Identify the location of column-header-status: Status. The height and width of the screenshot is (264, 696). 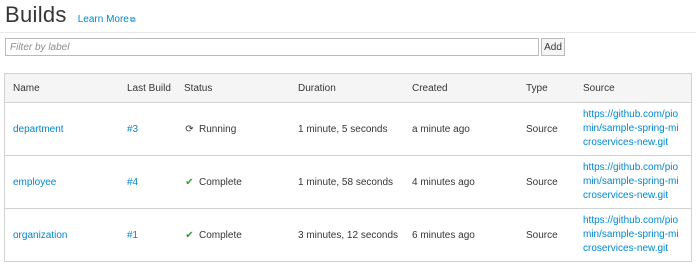
(233, 88).